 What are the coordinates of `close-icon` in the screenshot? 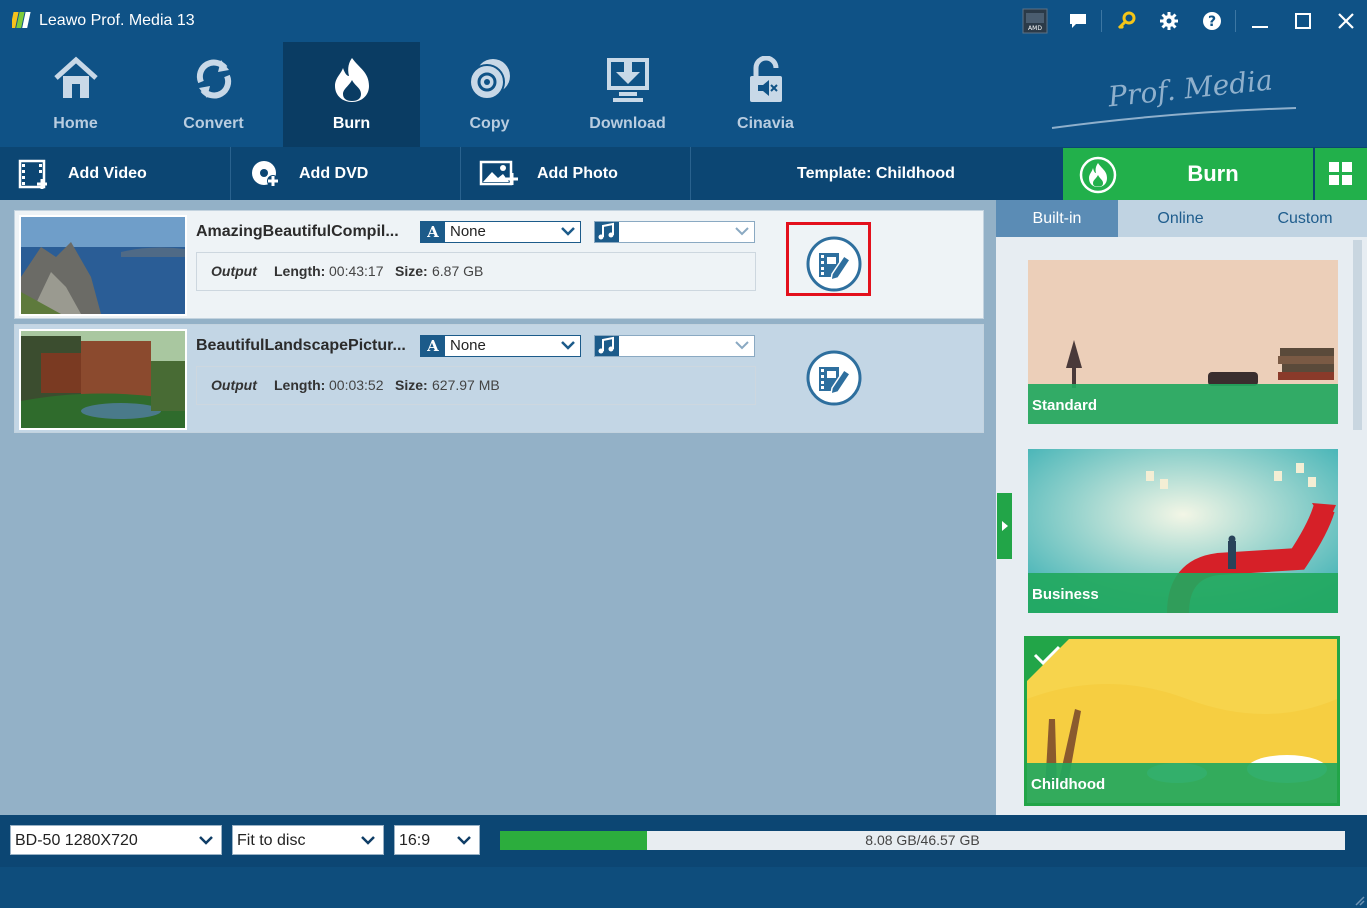 It's located at (1345, 21).